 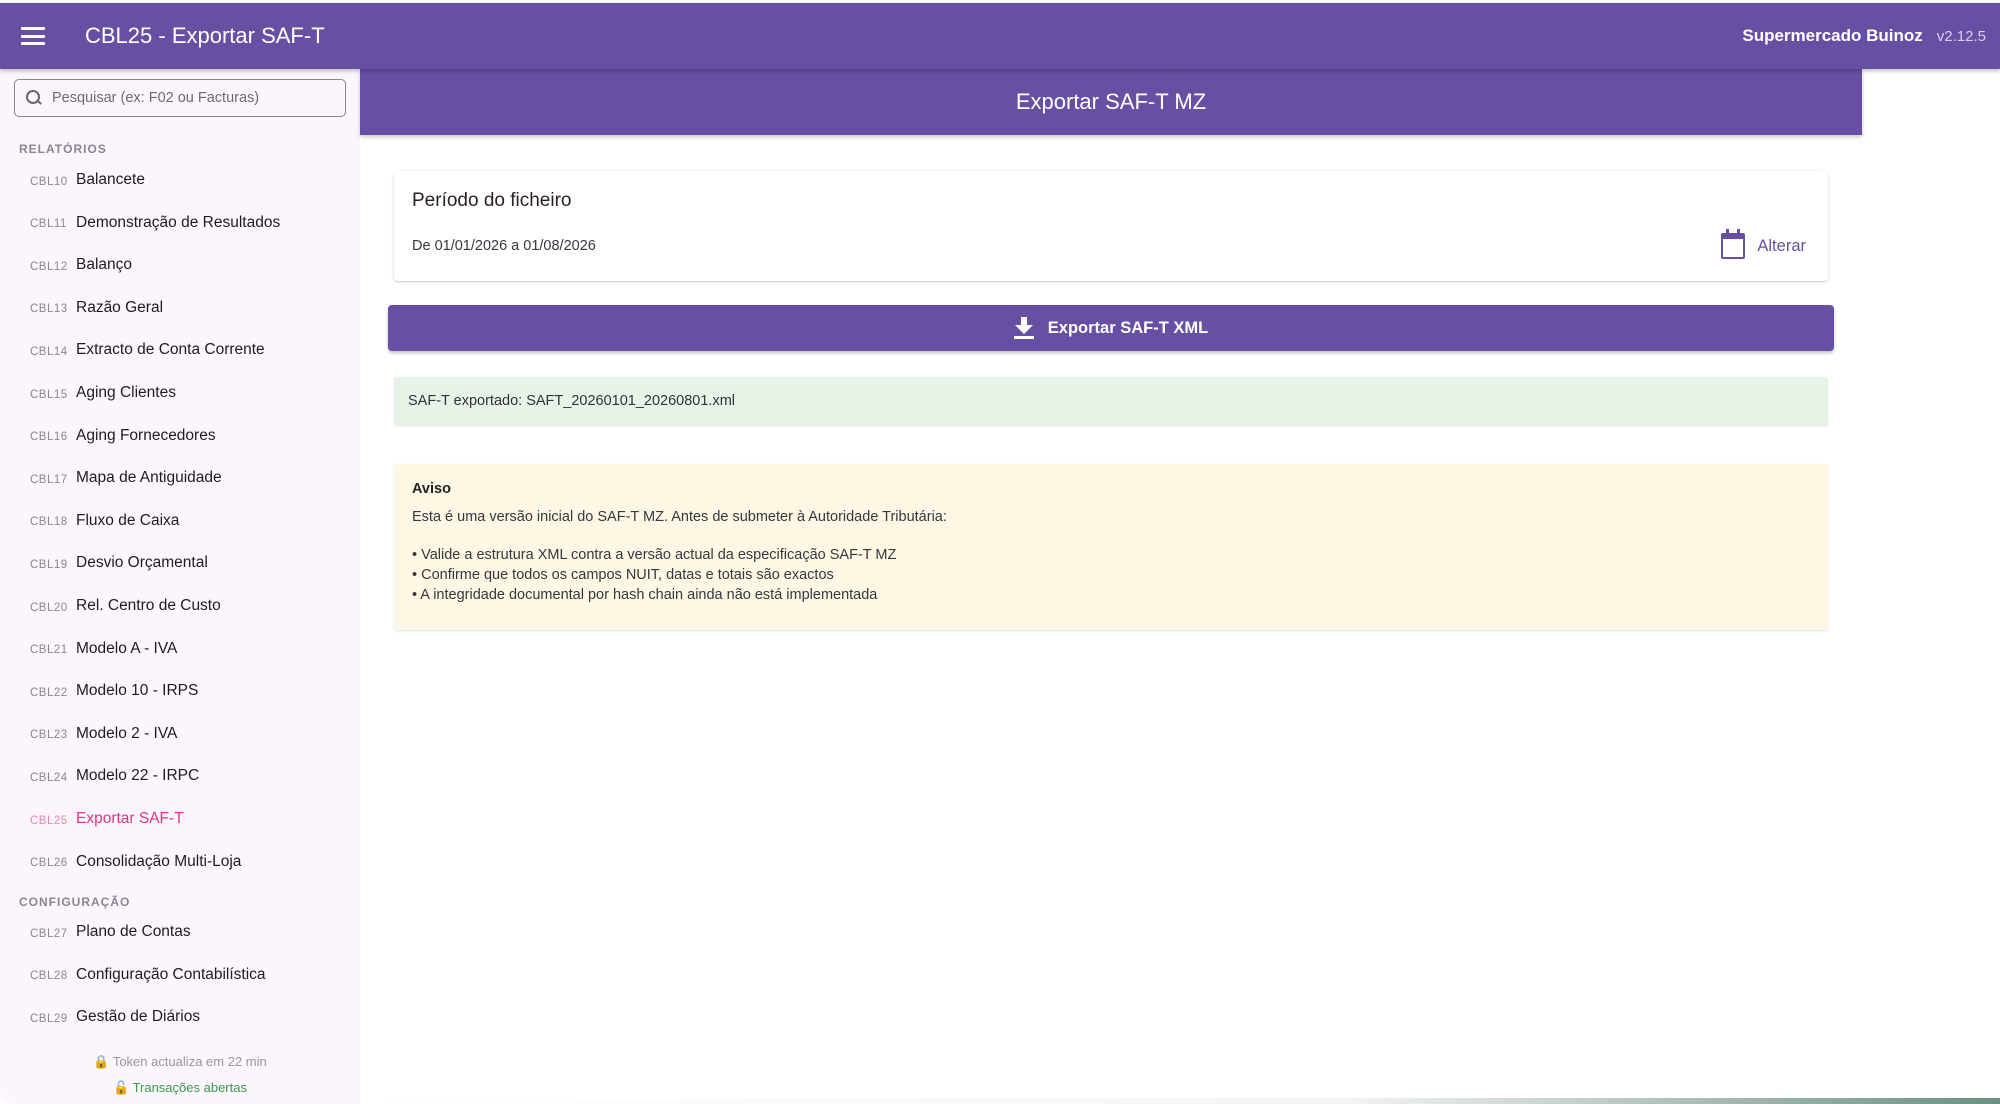 I want to click on app-title: CBL25 - Exportar SAF-T, so click(x=205, y=35).